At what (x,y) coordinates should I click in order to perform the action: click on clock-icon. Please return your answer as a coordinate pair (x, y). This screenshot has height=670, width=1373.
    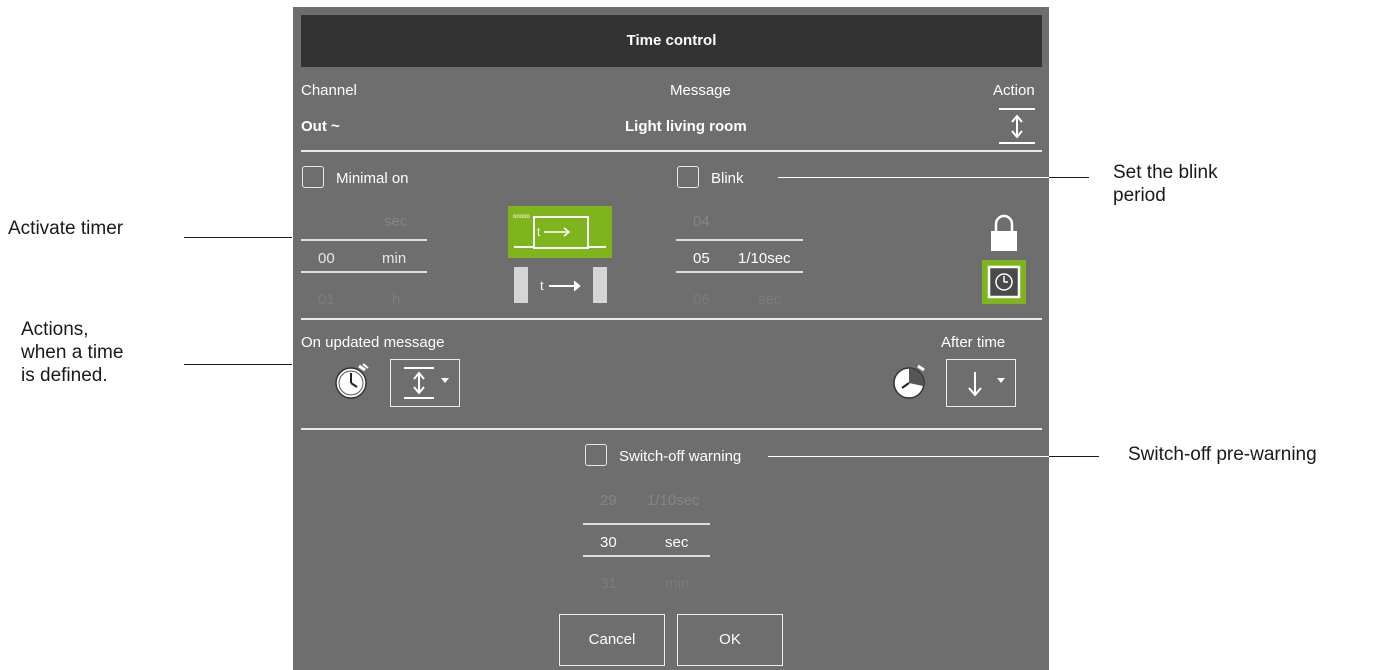
    Looking at the image, I should click on (1004, 282).